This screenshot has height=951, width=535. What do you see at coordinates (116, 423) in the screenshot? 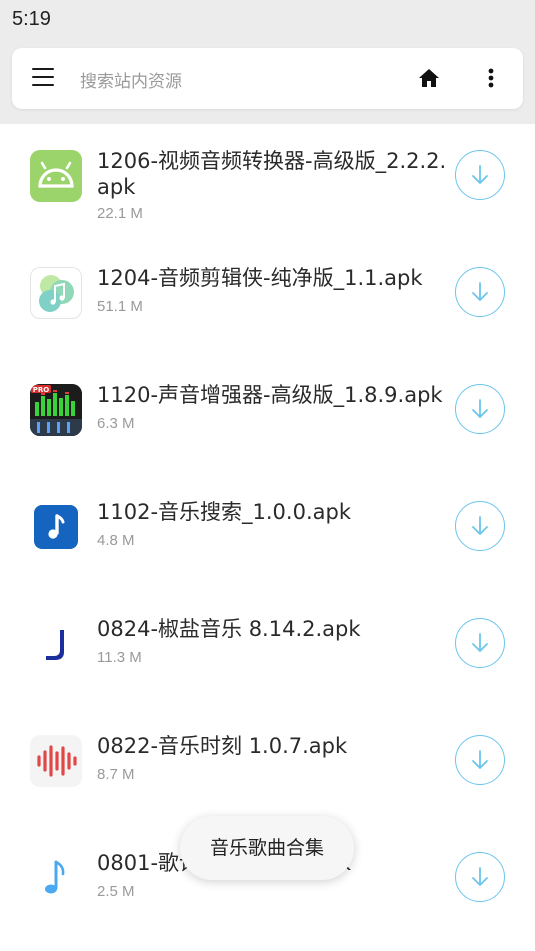
I see `file-size: 6.3 M` at bounding box center [116, 423].